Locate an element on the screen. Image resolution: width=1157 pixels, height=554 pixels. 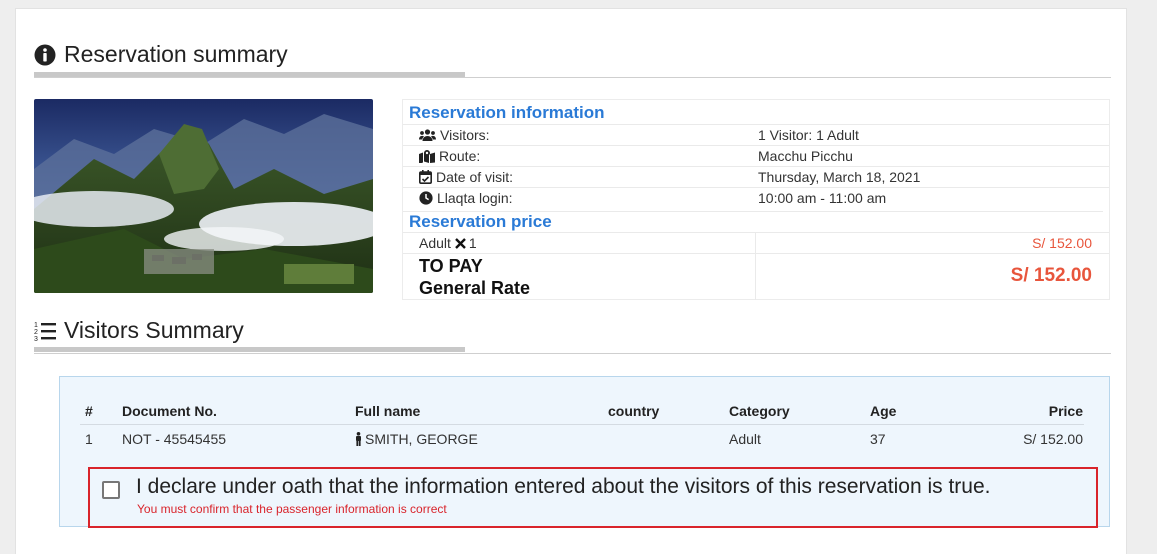
col-header-category: Category is located at coordinates (759, 411).